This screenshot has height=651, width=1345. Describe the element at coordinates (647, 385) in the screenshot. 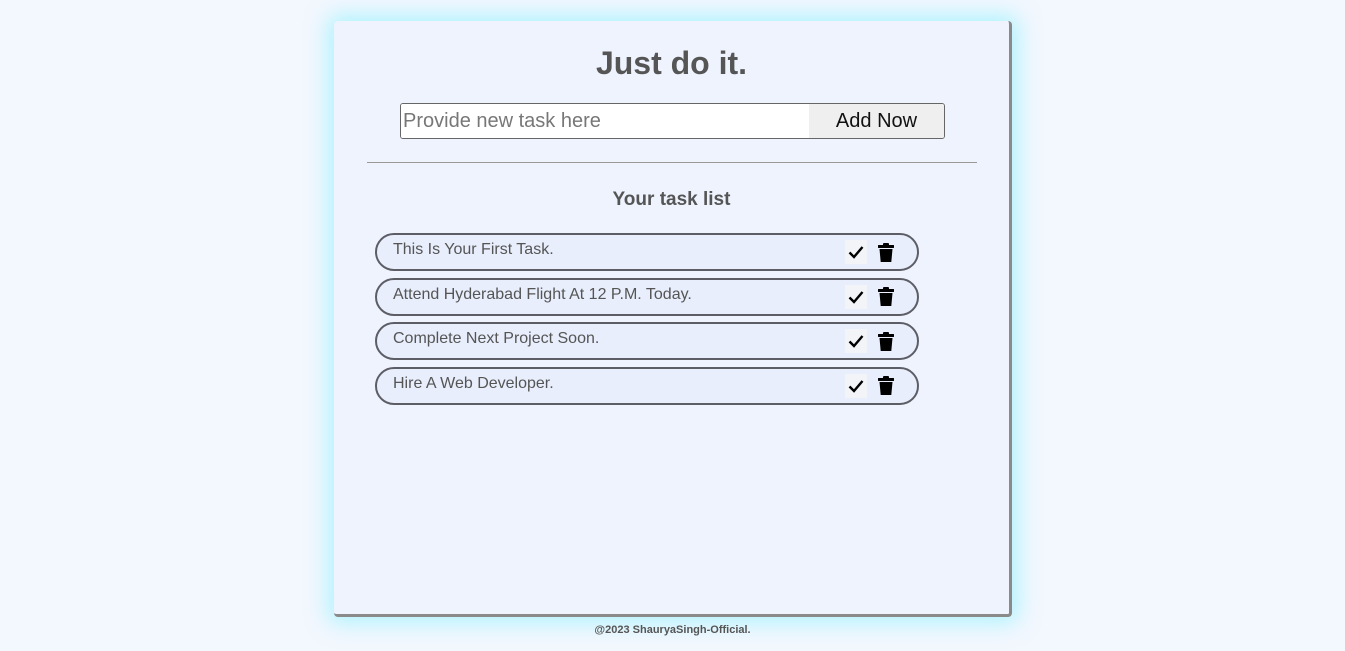

I see `task-item: Hire A Web Developer.` at that location.